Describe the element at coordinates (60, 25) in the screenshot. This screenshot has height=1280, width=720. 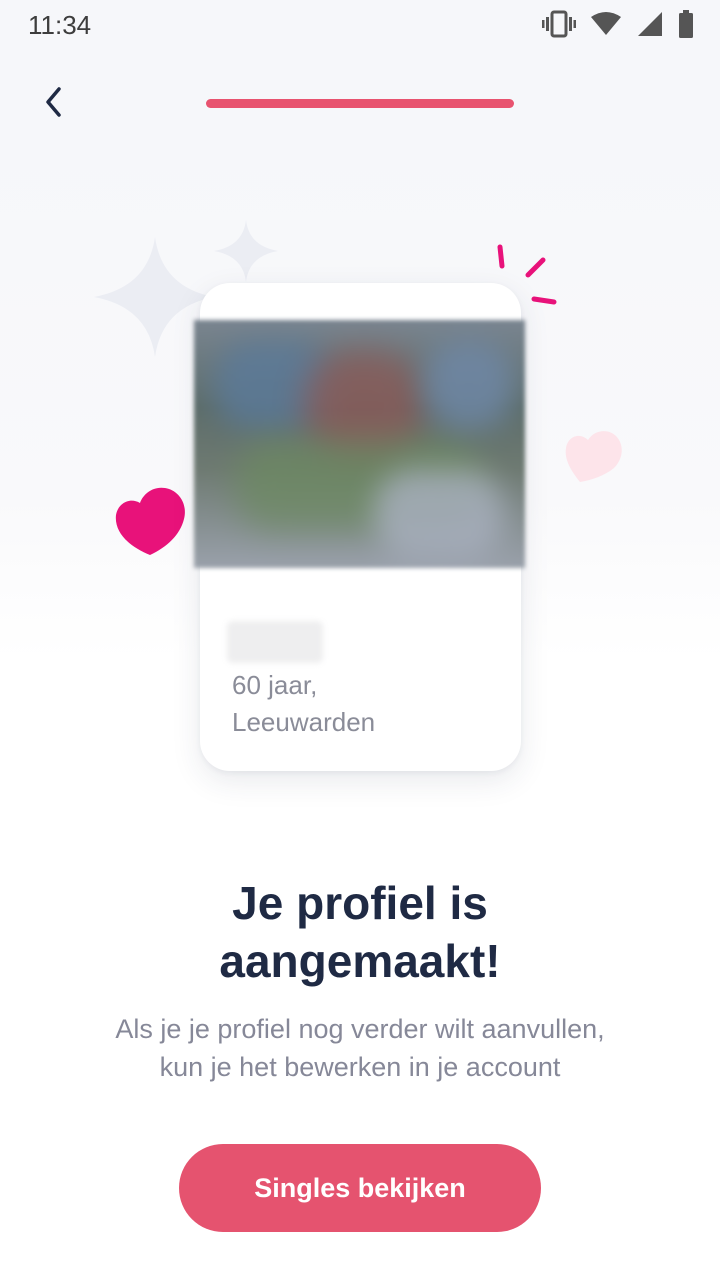
I see `status-time: 11:34` at that location.